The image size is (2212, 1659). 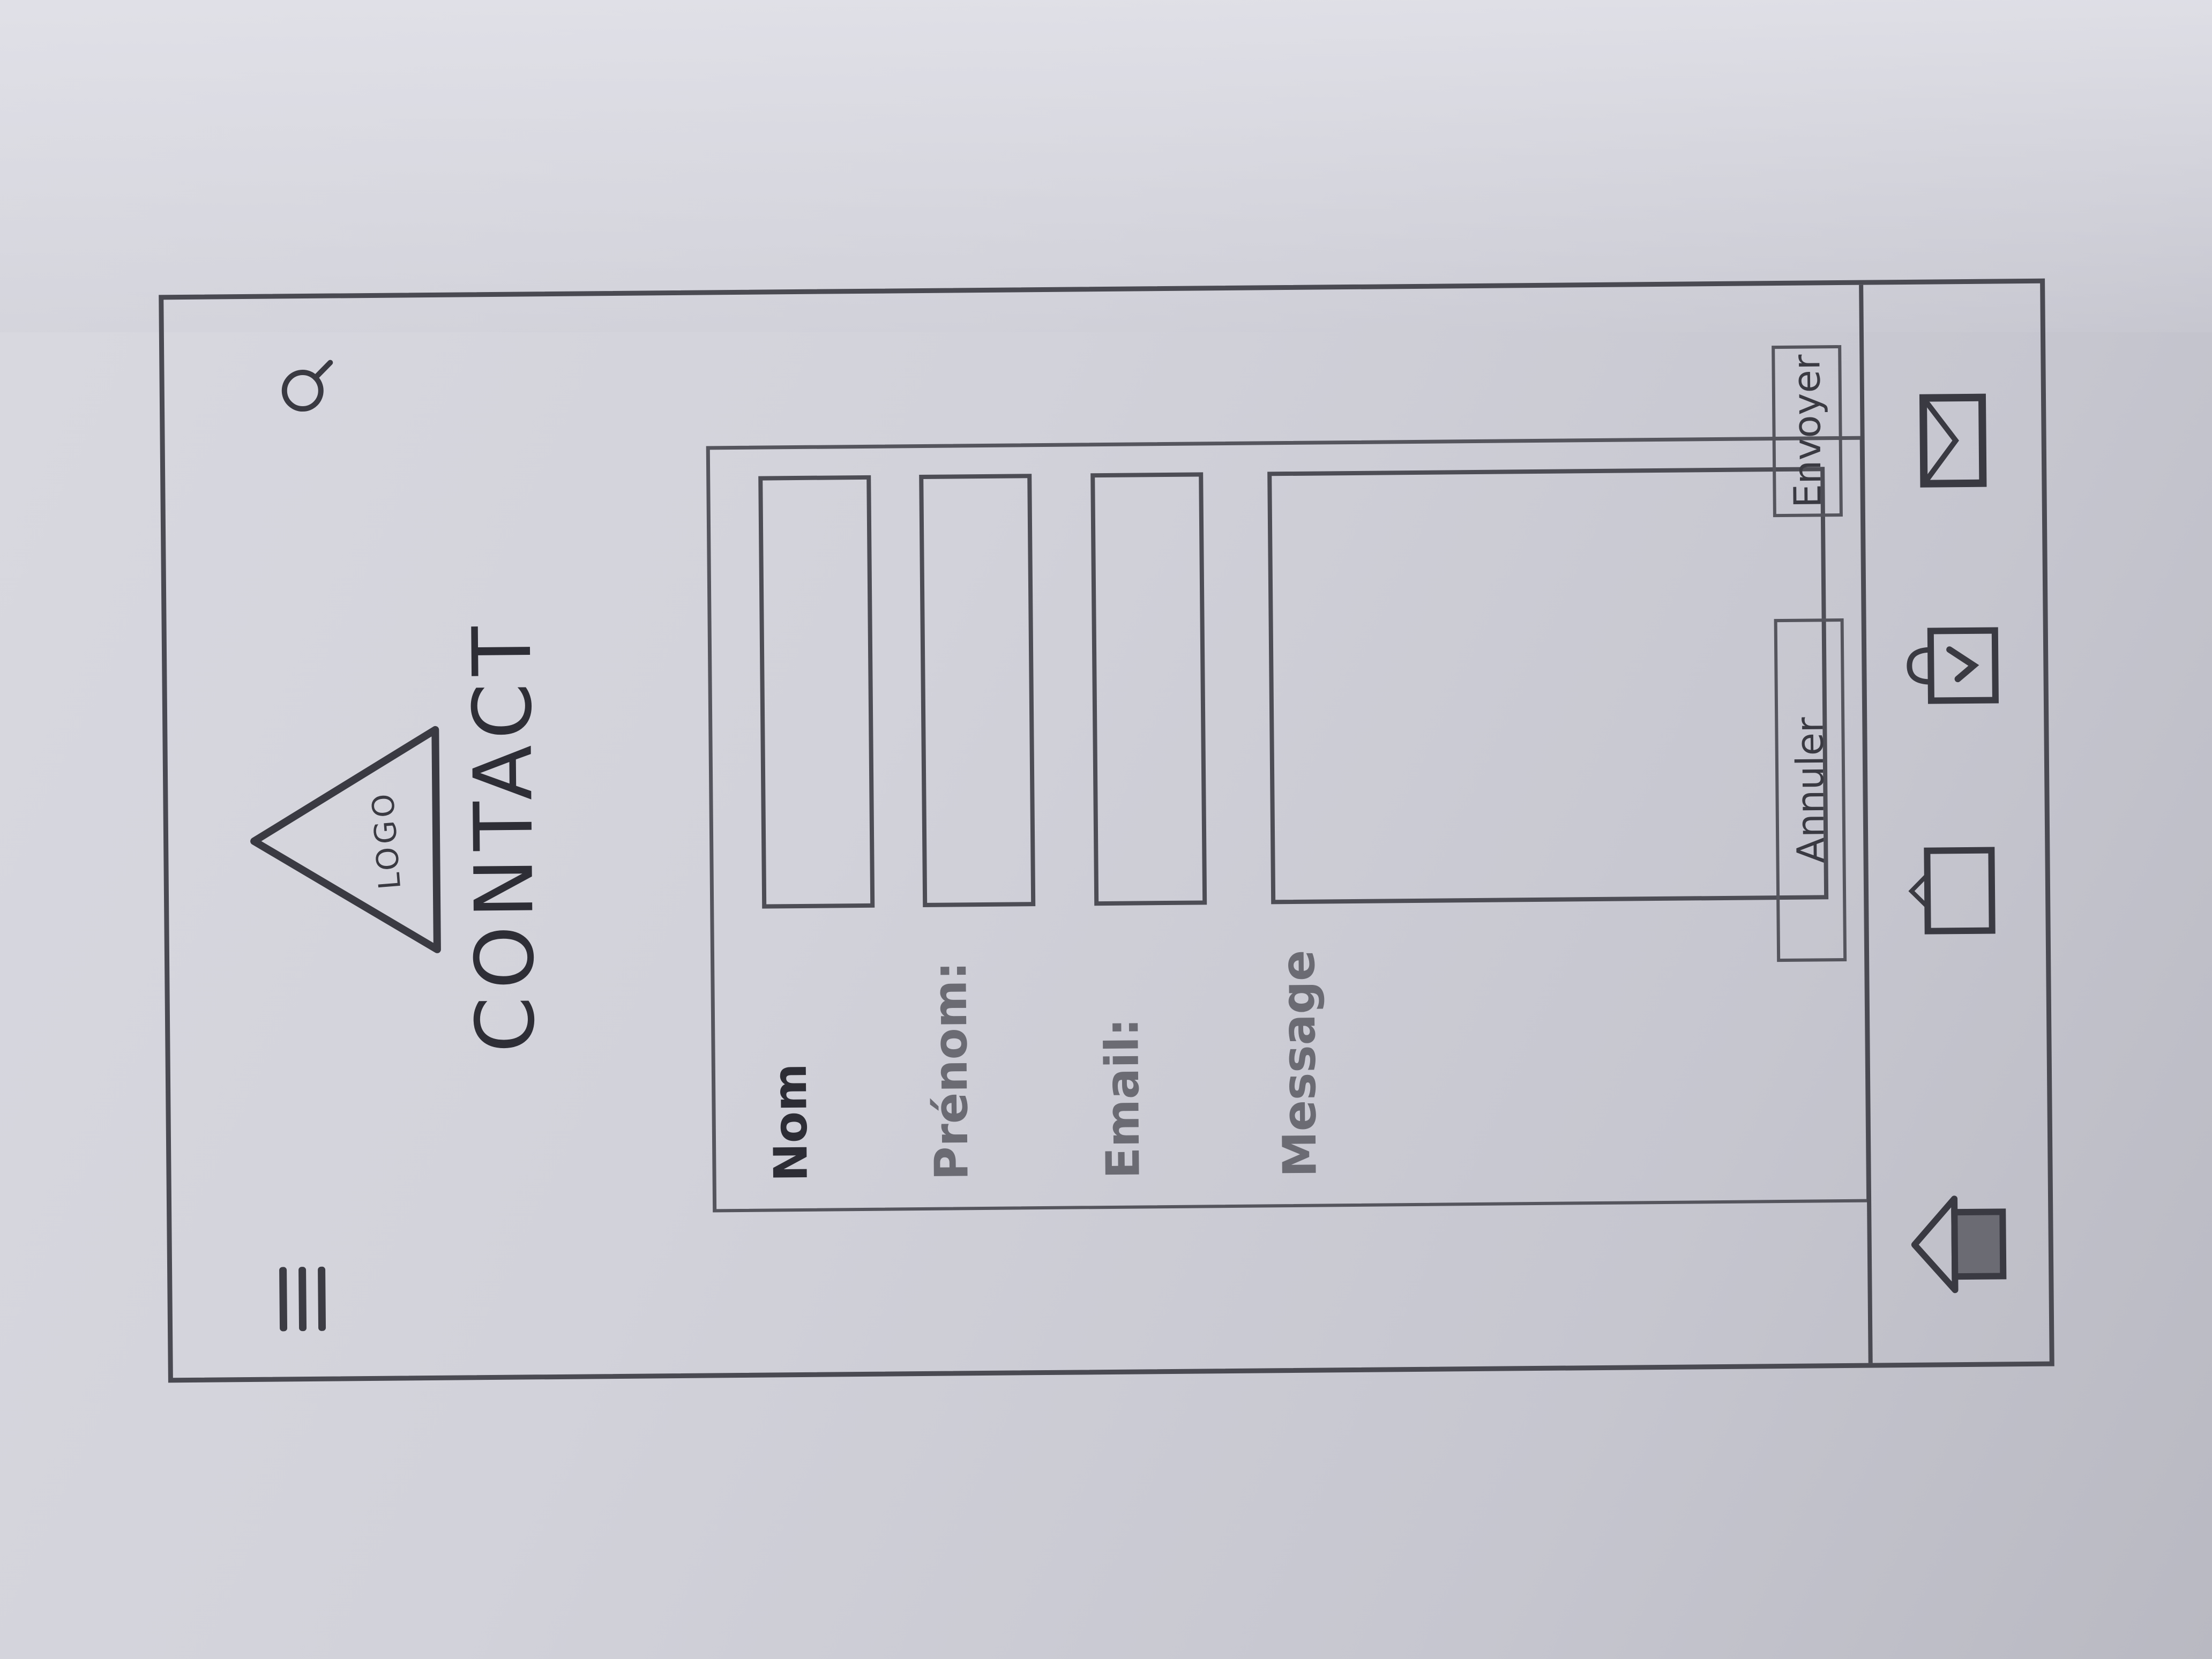 I want to click on name-input, so click(x=816, y=692).